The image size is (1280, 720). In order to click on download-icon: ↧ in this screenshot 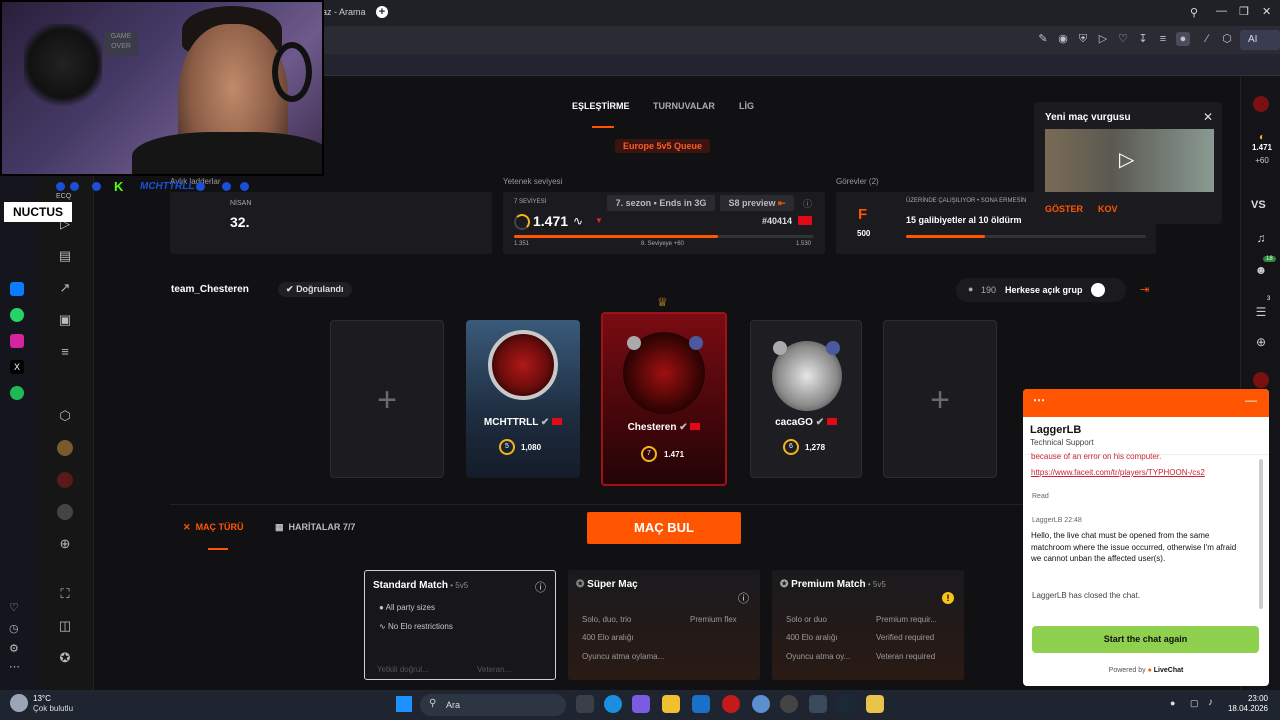, I will do `click(1143, 39)`.